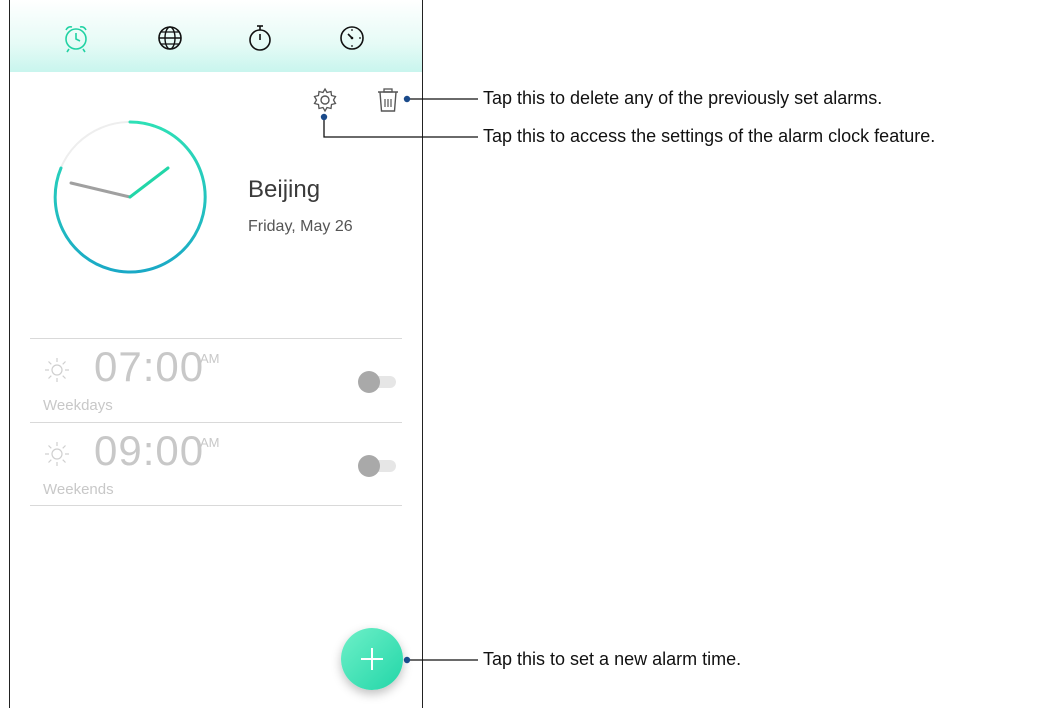 The image size is (1044, 708). Describe the element at coordinates (149, 366) in the screenshot. I see `alarm-time: 07:00` at that location.